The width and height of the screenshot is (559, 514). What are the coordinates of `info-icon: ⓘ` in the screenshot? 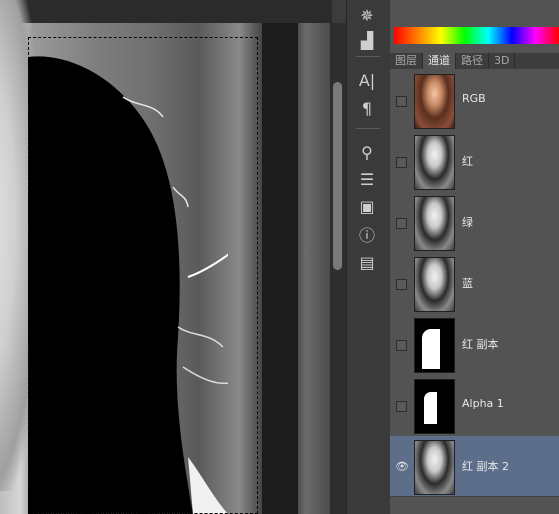 It's located at (367, 234).